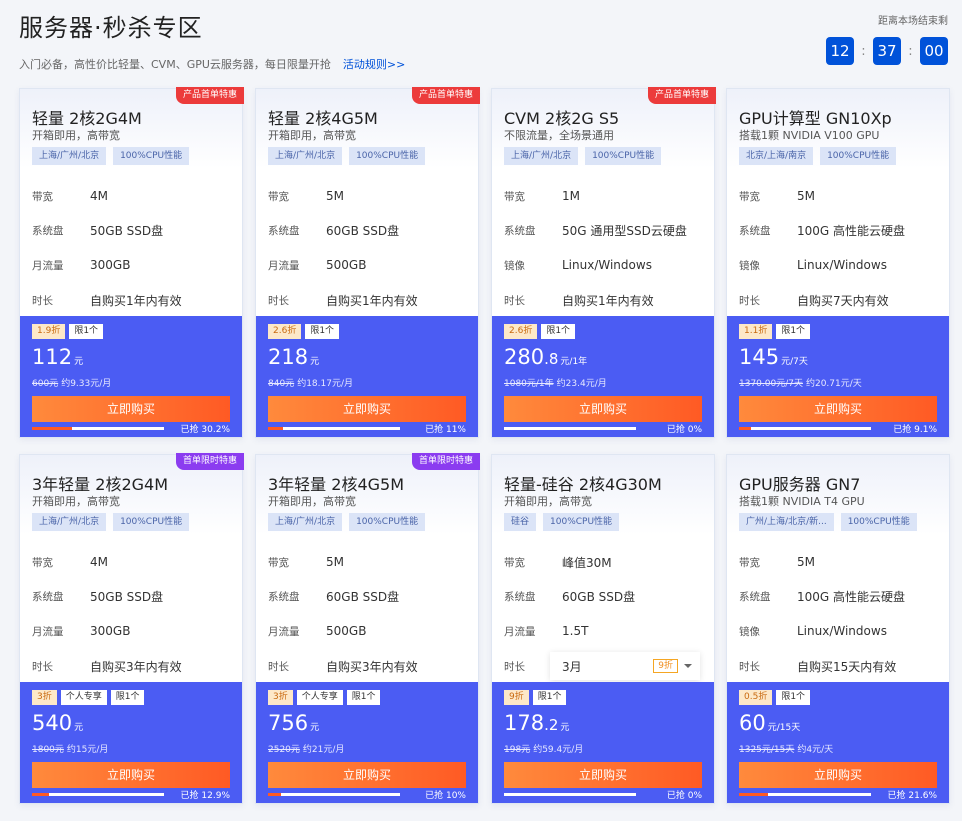 The image size is (962, 821). Describe the element at coordinates (843, 300) in the screenshot. I see `spec-value: 自购买7天内有效` at that location.